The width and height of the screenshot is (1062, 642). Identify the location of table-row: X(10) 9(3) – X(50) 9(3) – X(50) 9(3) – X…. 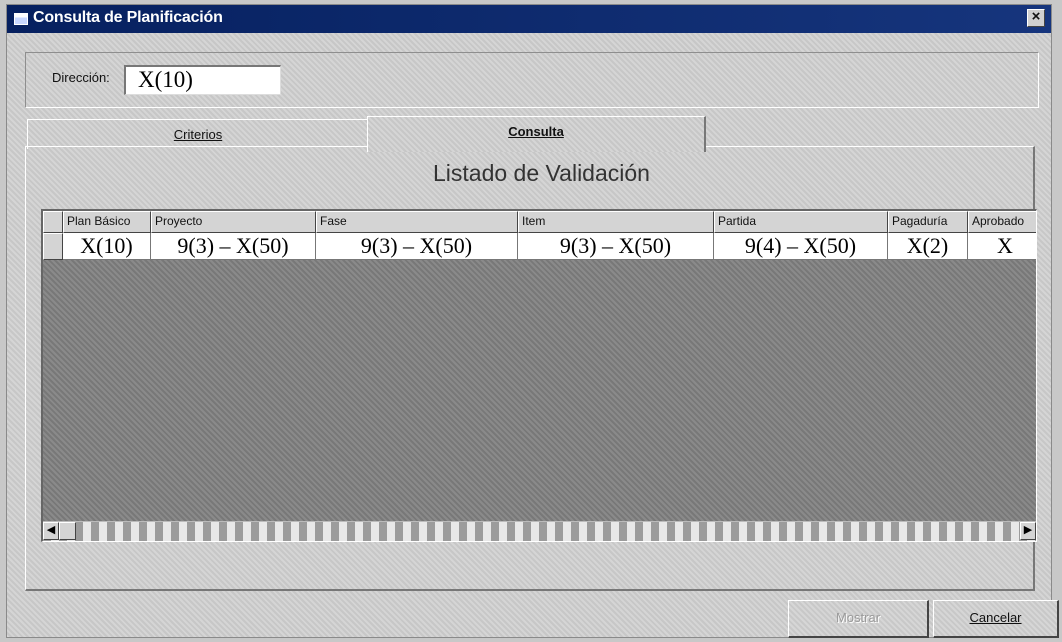
(539, 246).